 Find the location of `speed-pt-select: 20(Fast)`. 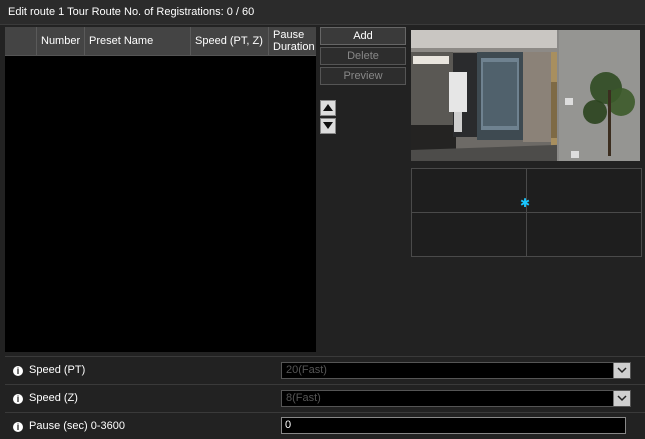

speed-pt-select: 20(Fast) is located at coordinates (456, 370).